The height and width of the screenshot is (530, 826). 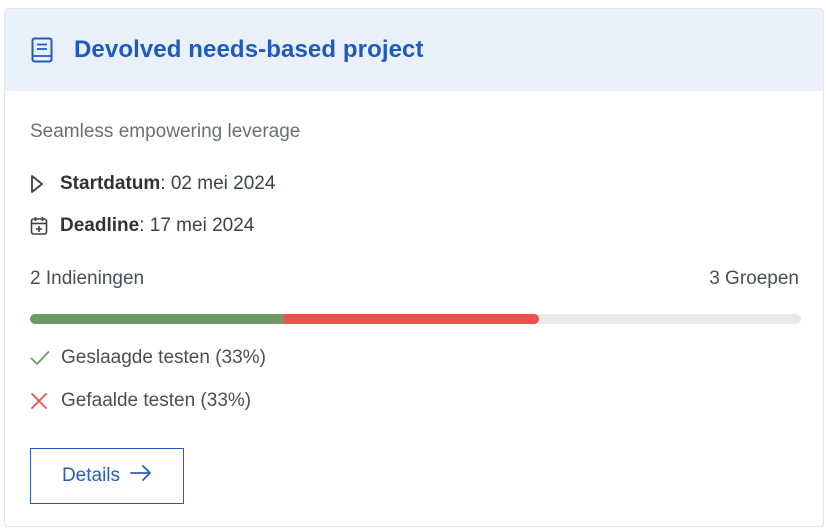 I want to click on project-title: Devolved needs-based project, so click(x=249, y=49).